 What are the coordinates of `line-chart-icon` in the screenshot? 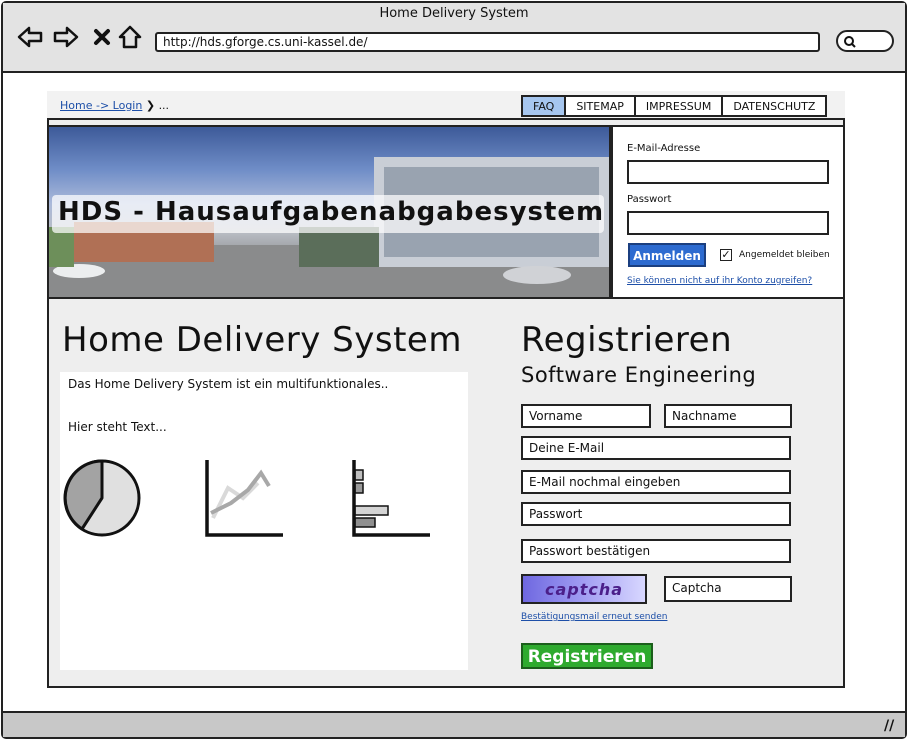 It's located at (244, 498).